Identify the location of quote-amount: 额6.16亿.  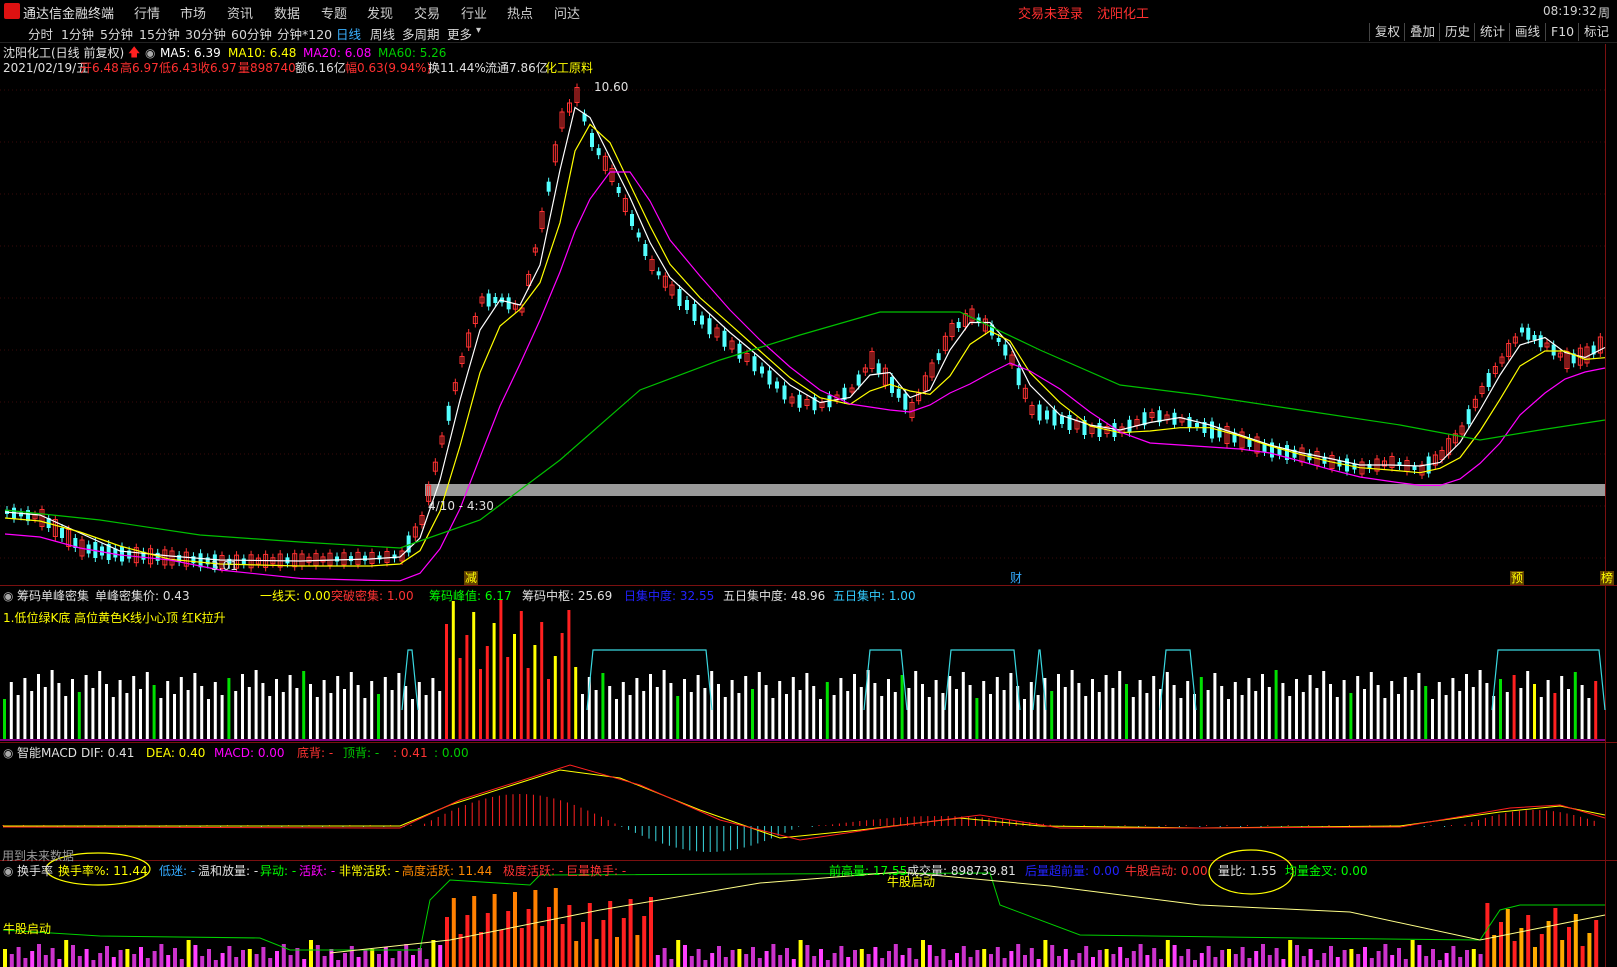
(320, 68).